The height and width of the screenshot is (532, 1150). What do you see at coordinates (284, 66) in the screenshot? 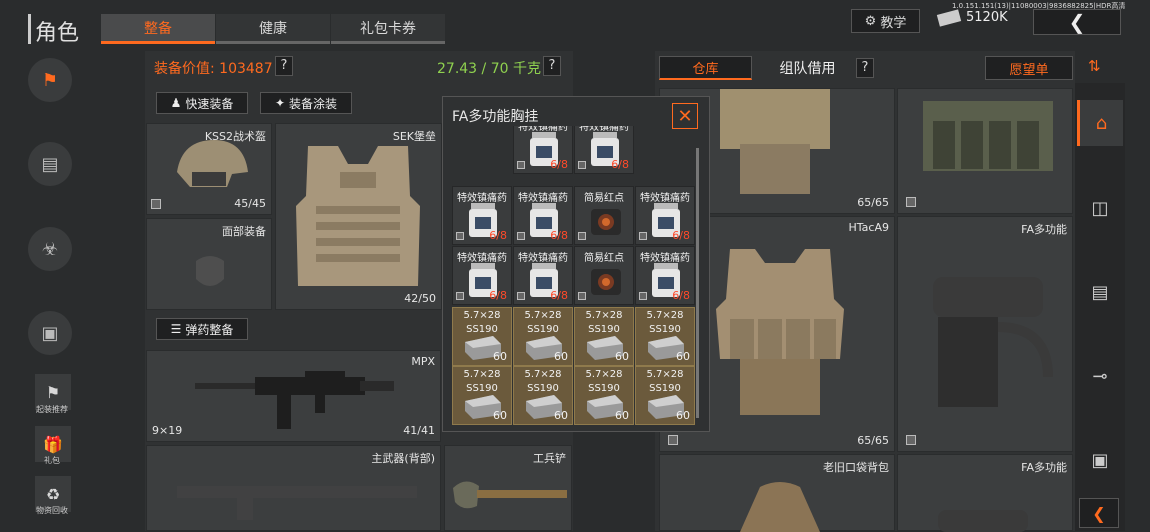
I see `value-help-icon: ?` at bounding box center [284, 66].